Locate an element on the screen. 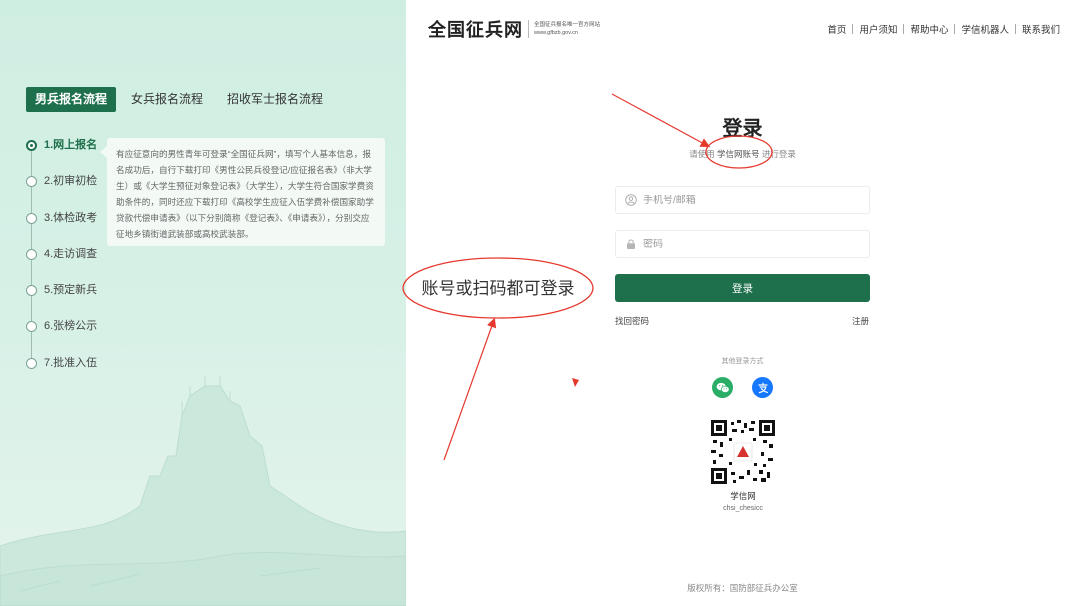 The image size is (1080, 606). step-label: 2.初审初检 is located at coordinates (71, 181).